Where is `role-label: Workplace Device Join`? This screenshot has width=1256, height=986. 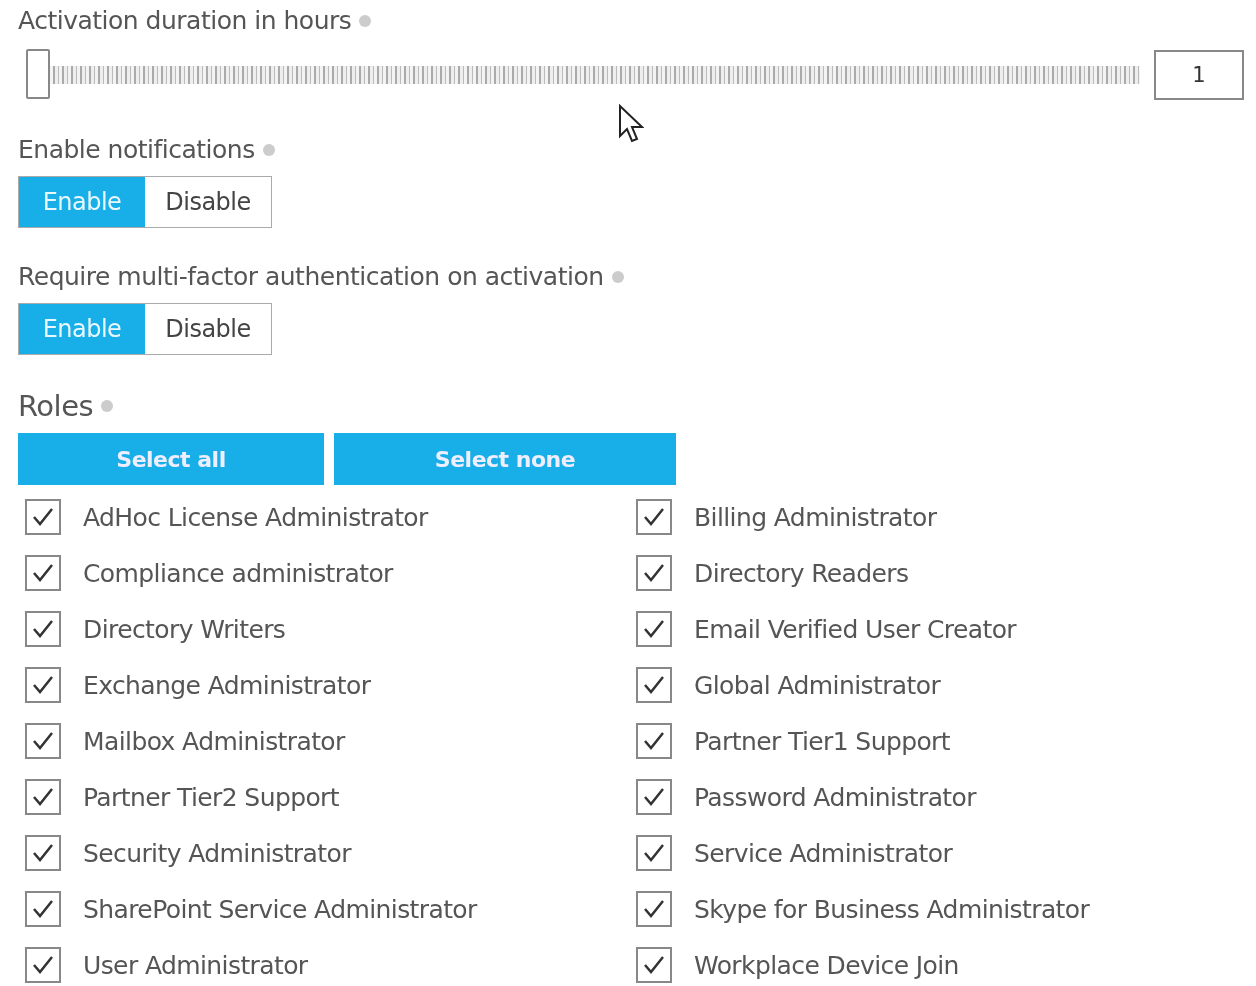
role-label: Workplace Device Join is located at coordinates (826, 965).